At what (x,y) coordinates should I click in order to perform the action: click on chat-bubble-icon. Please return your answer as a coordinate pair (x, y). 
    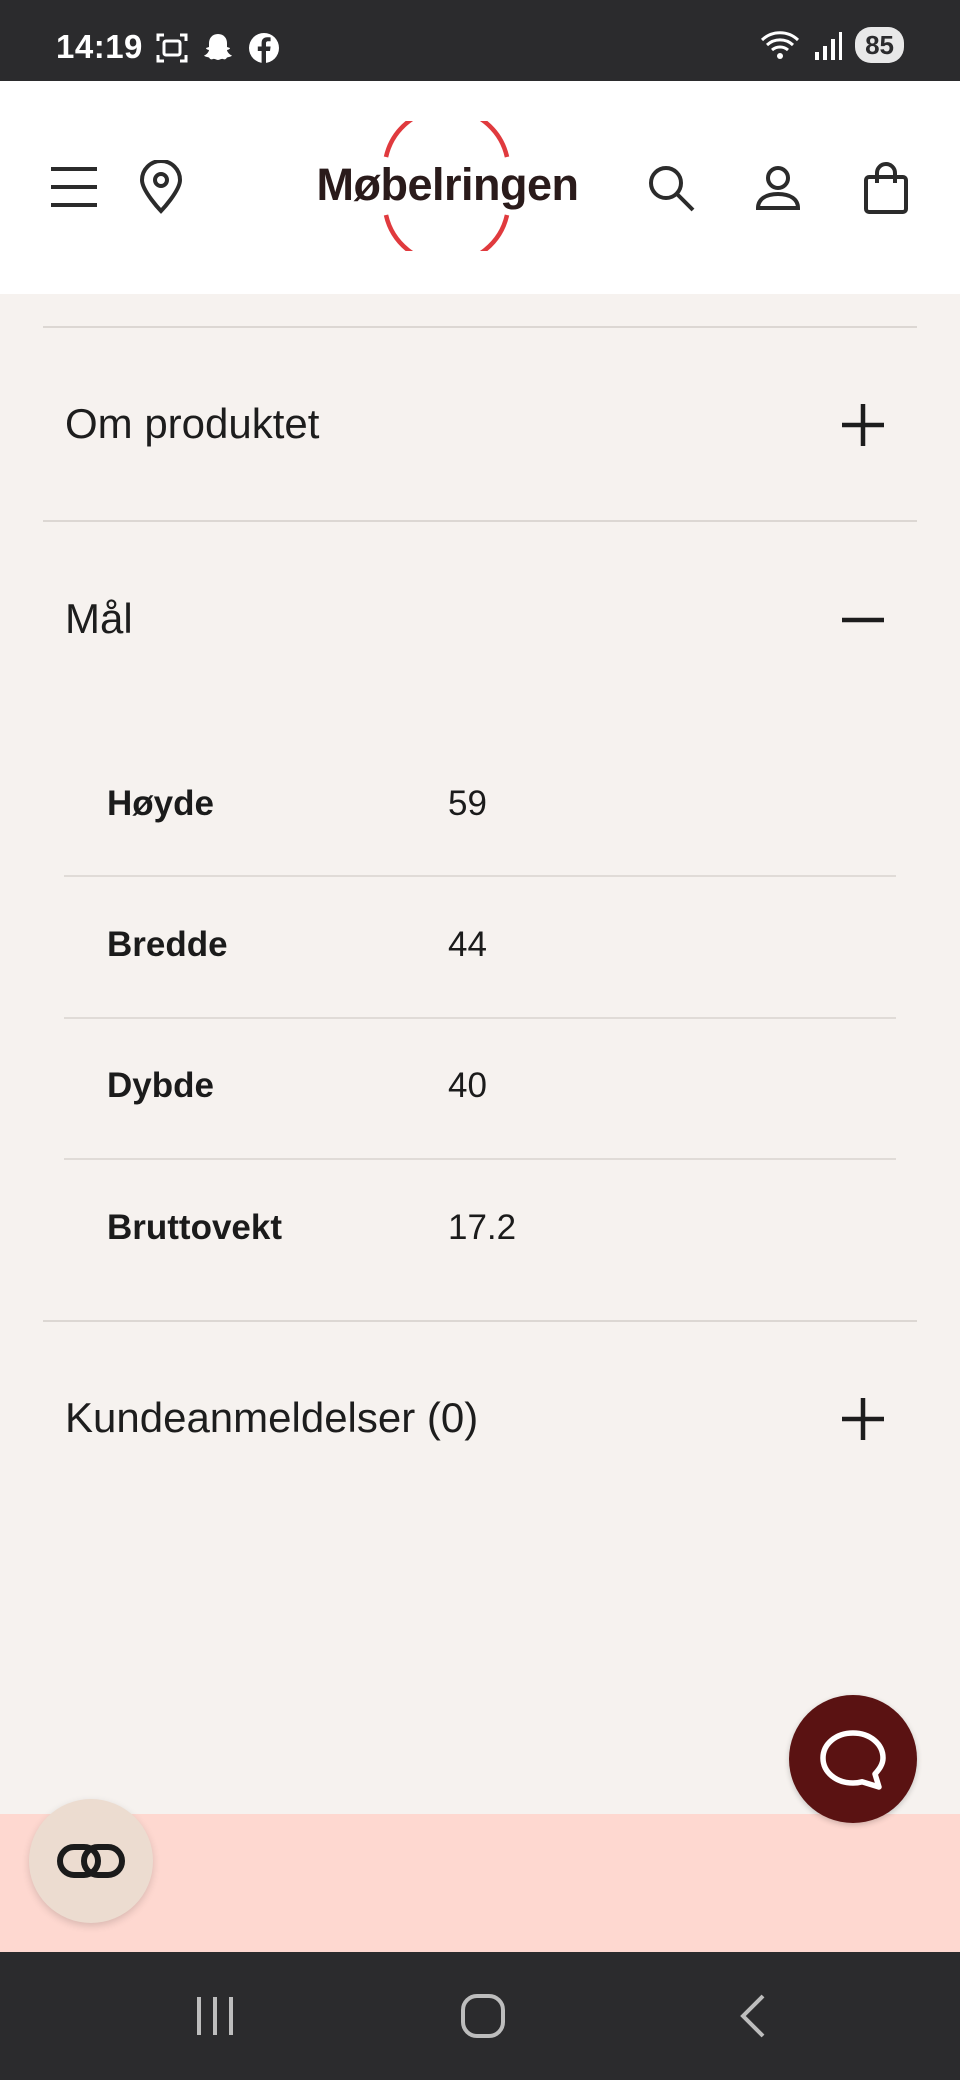
    Looking at the image, I should click on (853, 1760).